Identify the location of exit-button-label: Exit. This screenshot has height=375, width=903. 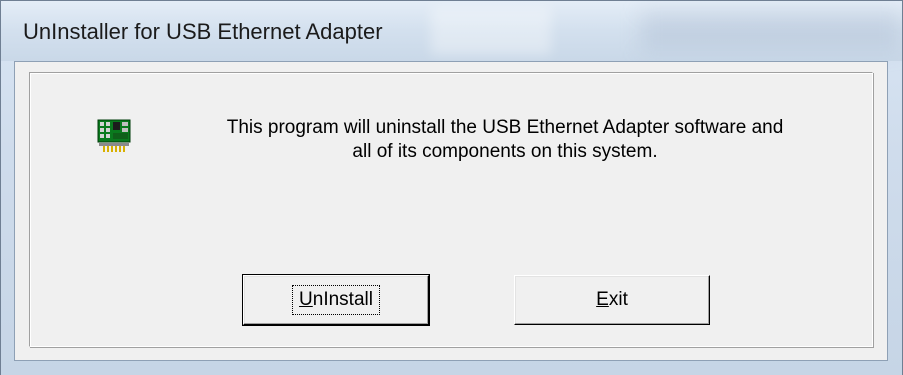
(612, 300).